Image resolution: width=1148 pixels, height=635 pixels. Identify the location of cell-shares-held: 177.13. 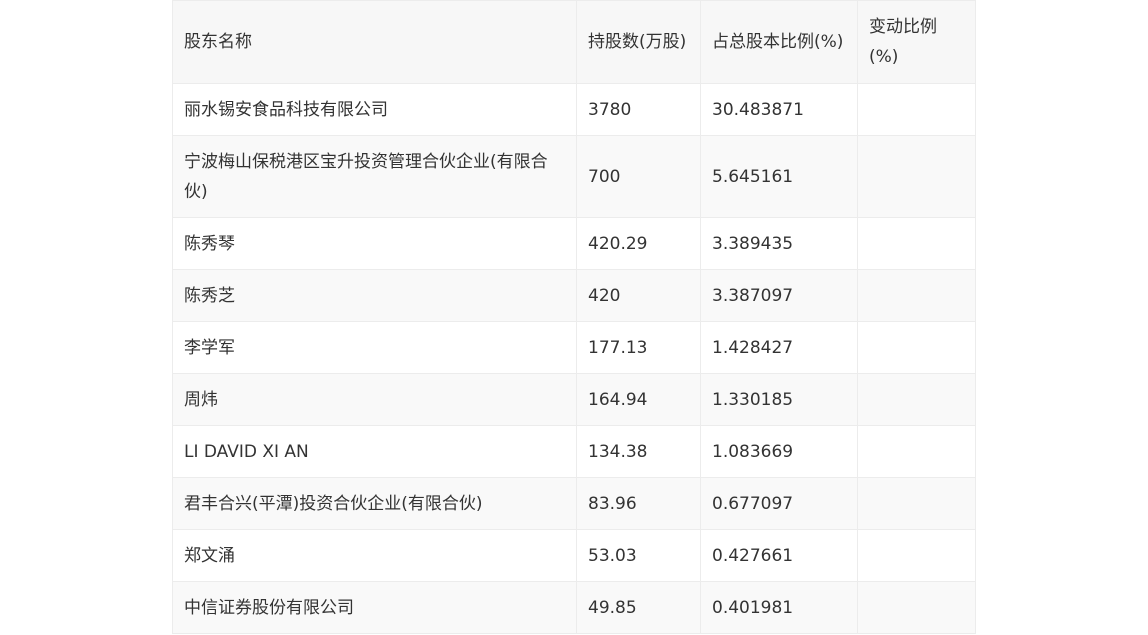
(638, 347).